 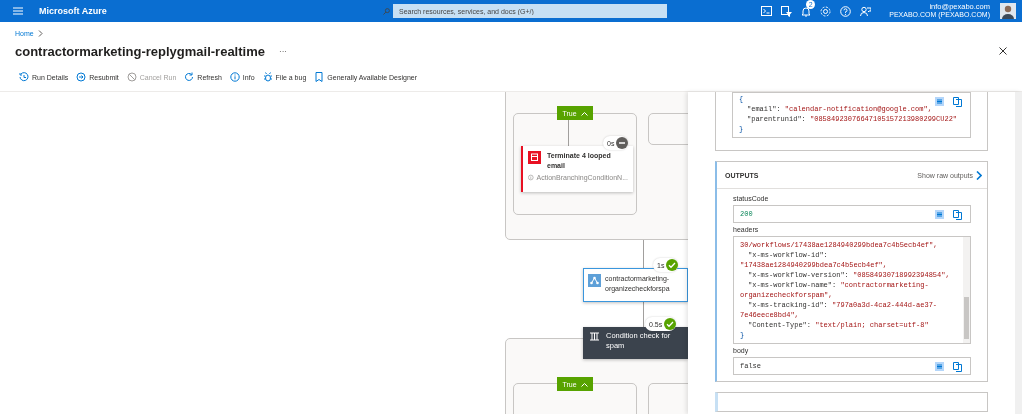 I want to click on terminate-icon, so click(x=534, y=157).